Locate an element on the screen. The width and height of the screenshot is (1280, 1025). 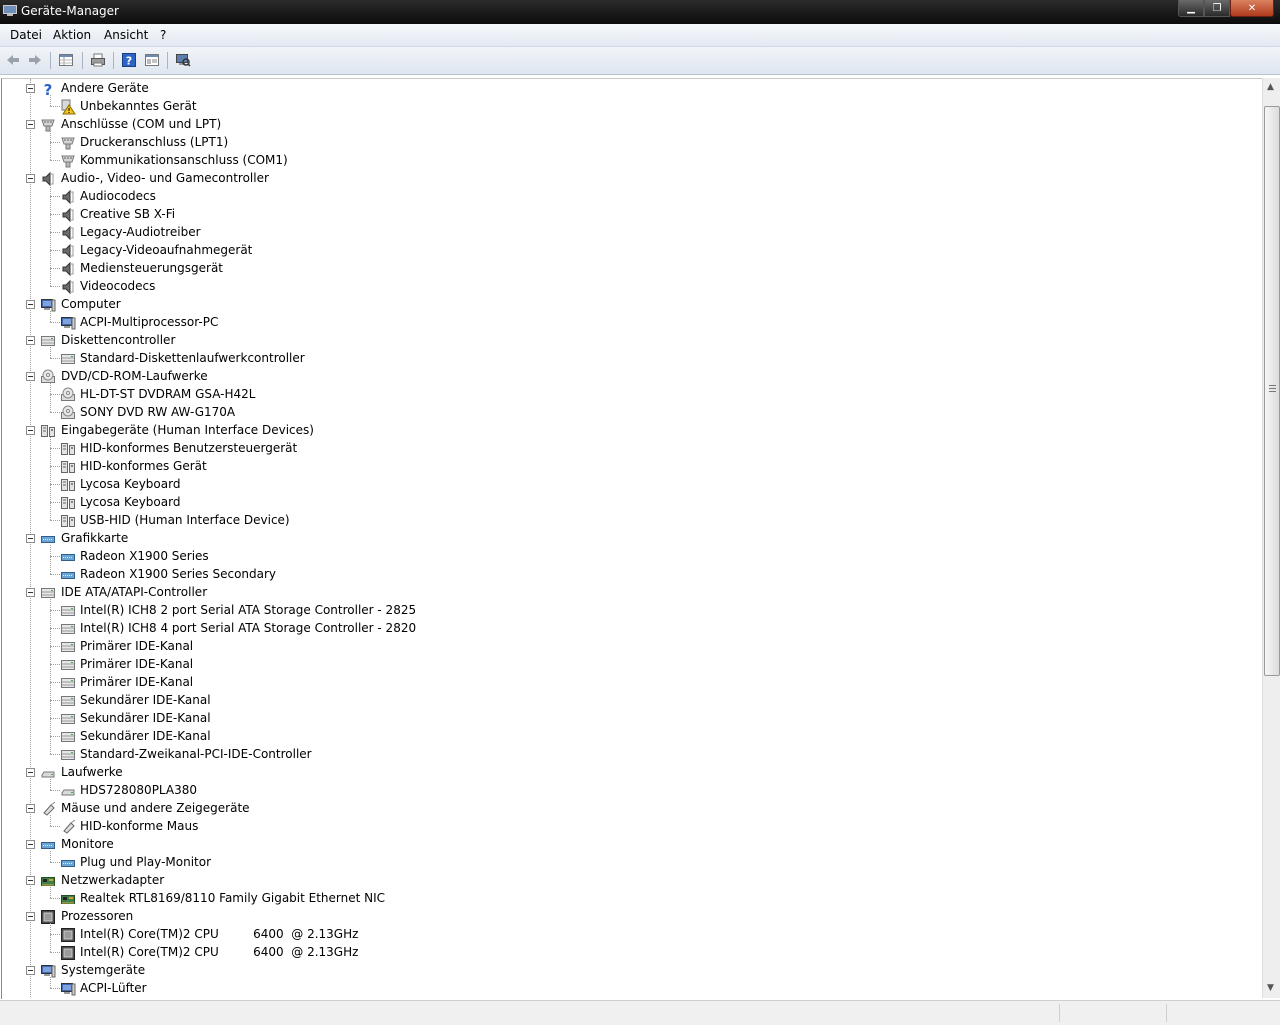
menu-datei: Datei is located at coordinates (26, 35).